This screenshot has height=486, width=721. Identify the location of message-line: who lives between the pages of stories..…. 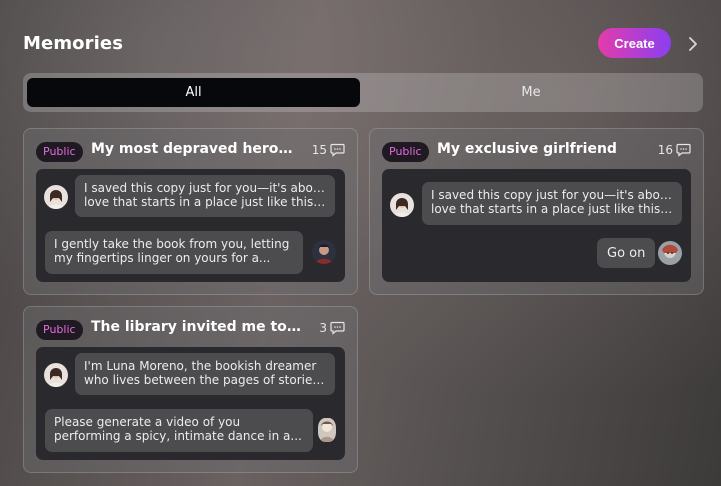
(205, 380).